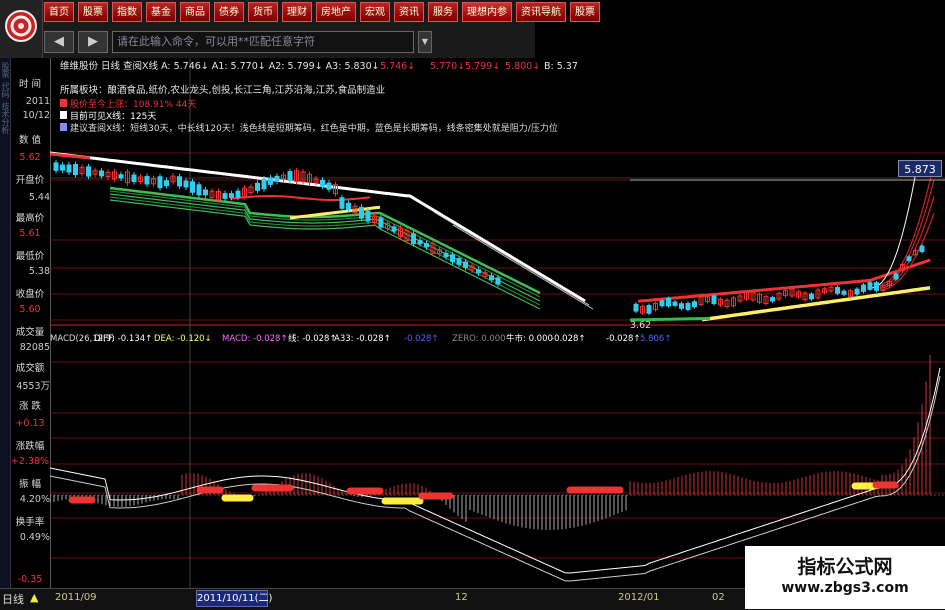 The height and width of the screenshot is (610, 945). I want to click on logo-icon, so click(21, 26).